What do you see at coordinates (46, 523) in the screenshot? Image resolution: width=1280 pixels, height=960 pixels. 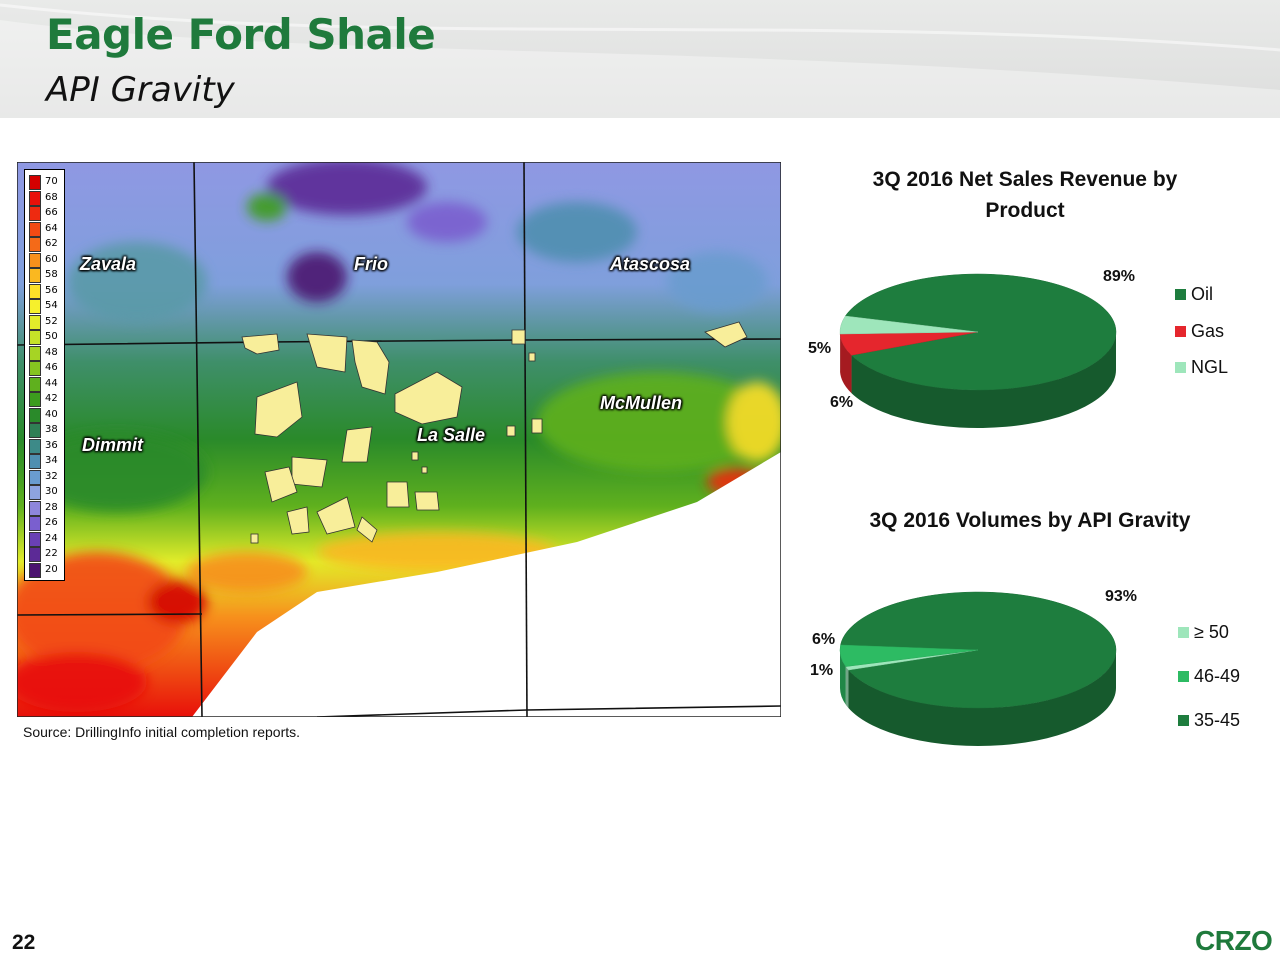 I see `legend-step-26: 26` at bounding box center [46, 523].